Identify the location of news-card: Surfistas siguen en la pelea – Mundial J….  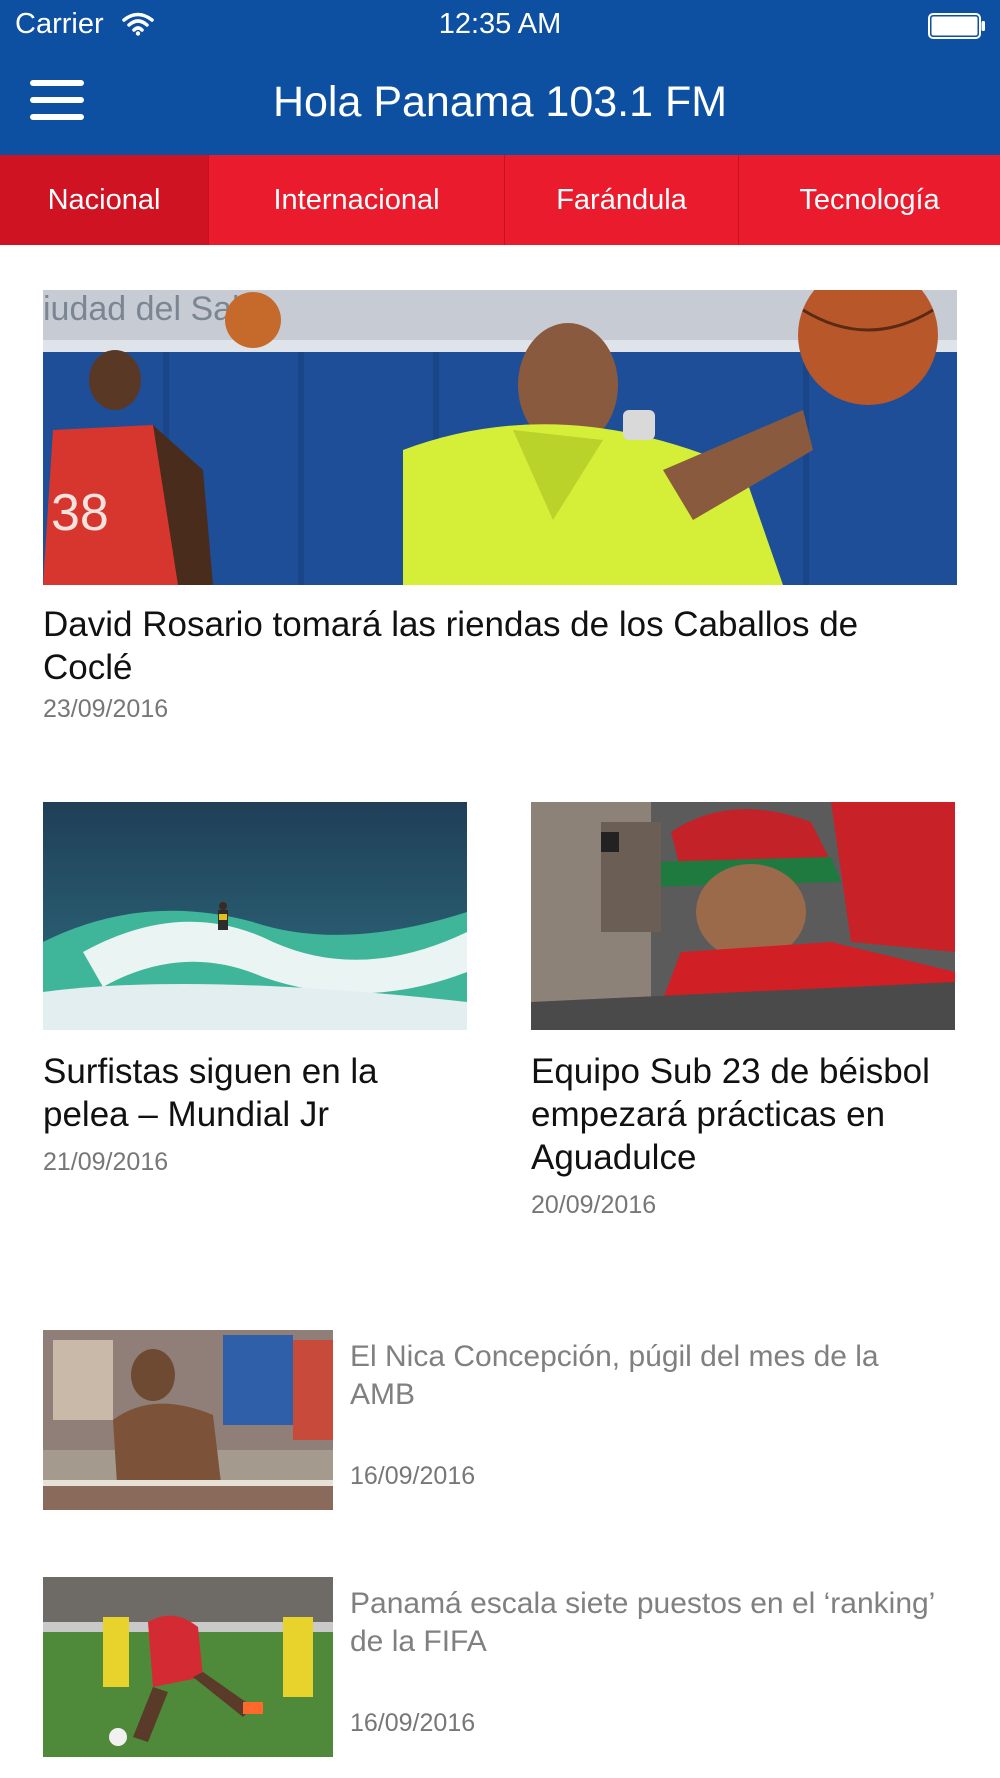
(255, 989).